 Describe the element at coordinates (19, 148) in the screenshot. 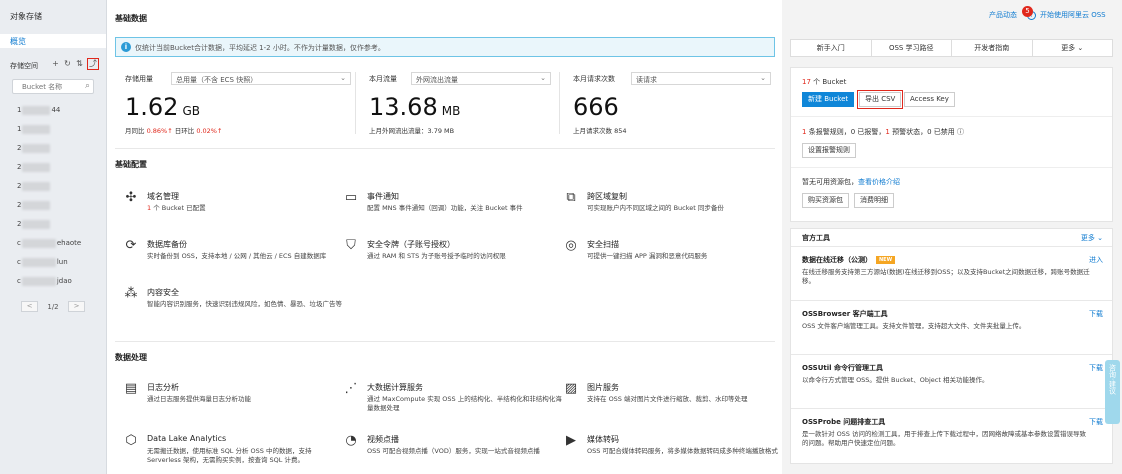

I see `bucket-name-prefix: 2` at that location.